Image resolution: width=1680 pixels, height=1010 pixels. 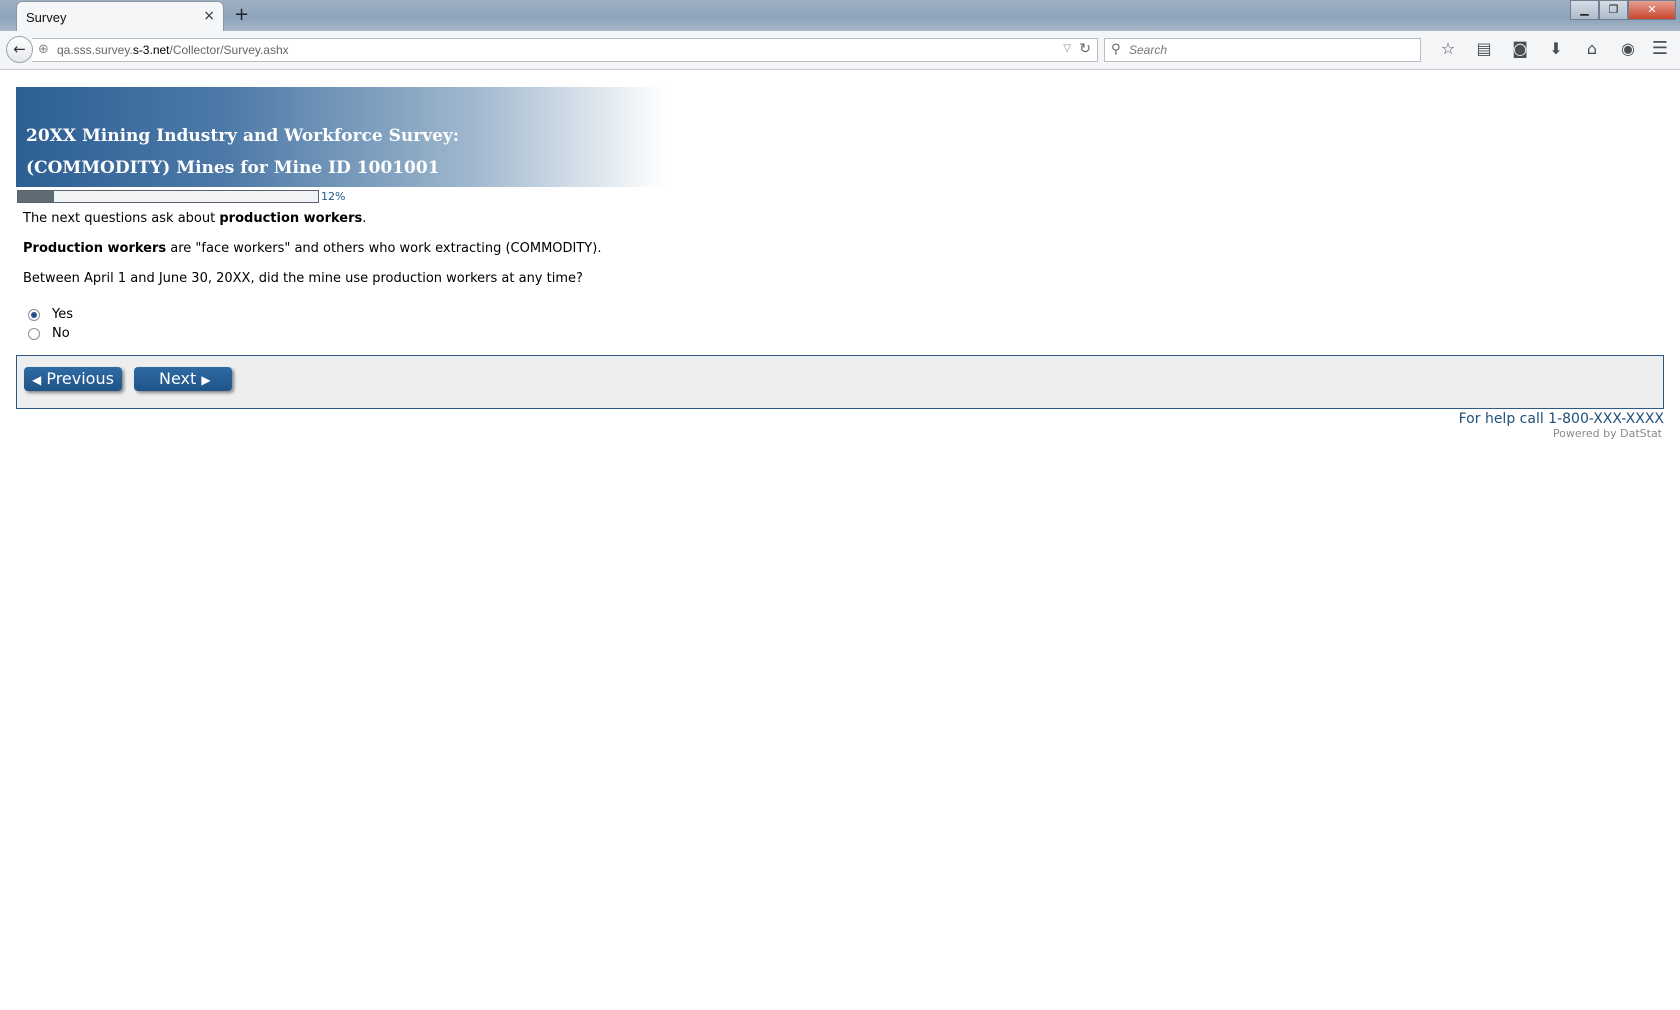 I want to click on answer-options: Yes No, so click(x=846, y=324).